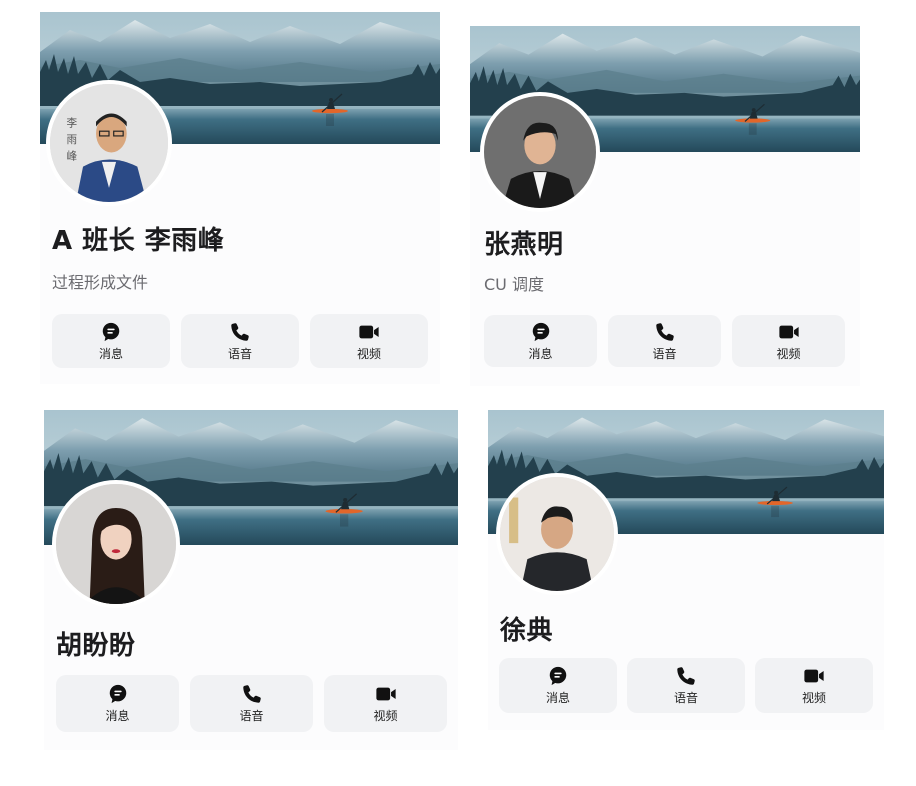 This screenshot has height=786, width=916. I want to click on person-blue-suit-avatar: 李 雨 峰, so click(109, 143).